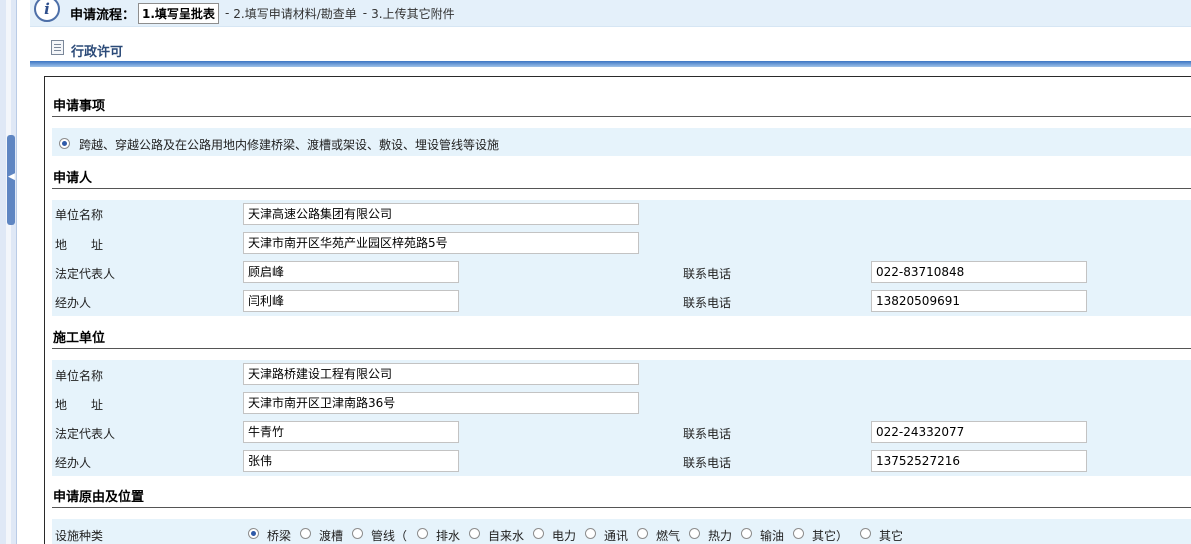 This screenshot has height=544, width=1191. I want to click on applicant-rep-phone-field: 022-83710848, so click(979, 272).